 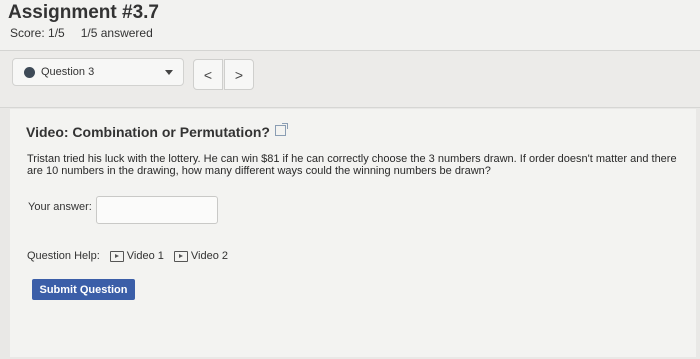 I want to click on previous-question-button: <, so click(x=208, y=74).